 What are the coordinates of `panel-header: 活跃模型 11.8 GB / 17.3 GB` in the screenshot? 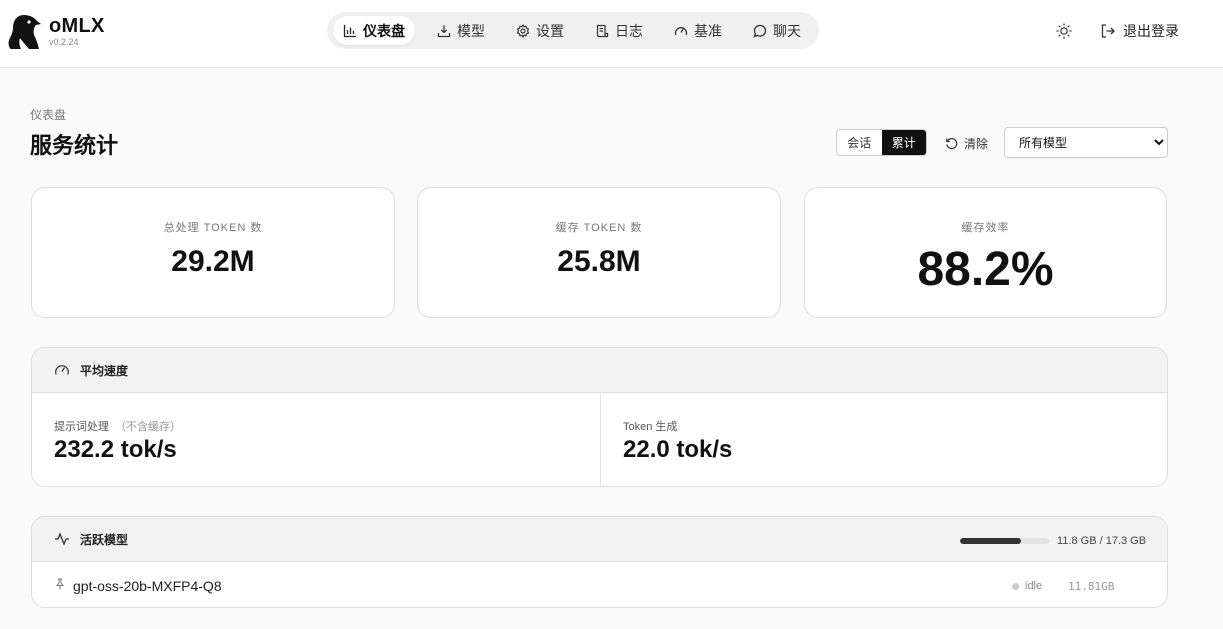 It's located at (599, 539).